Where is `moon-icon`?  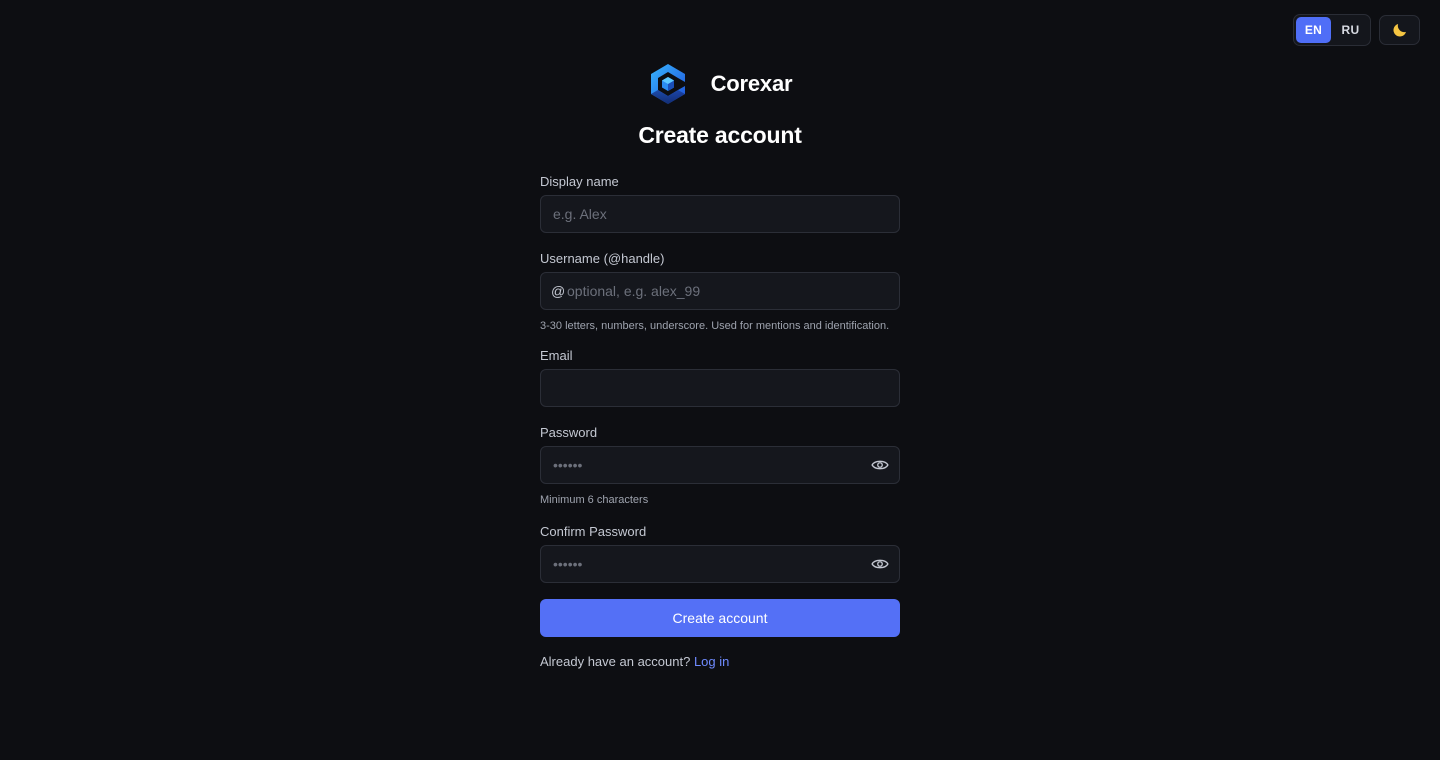
moon-icon is located at coordinates (1399, 30).